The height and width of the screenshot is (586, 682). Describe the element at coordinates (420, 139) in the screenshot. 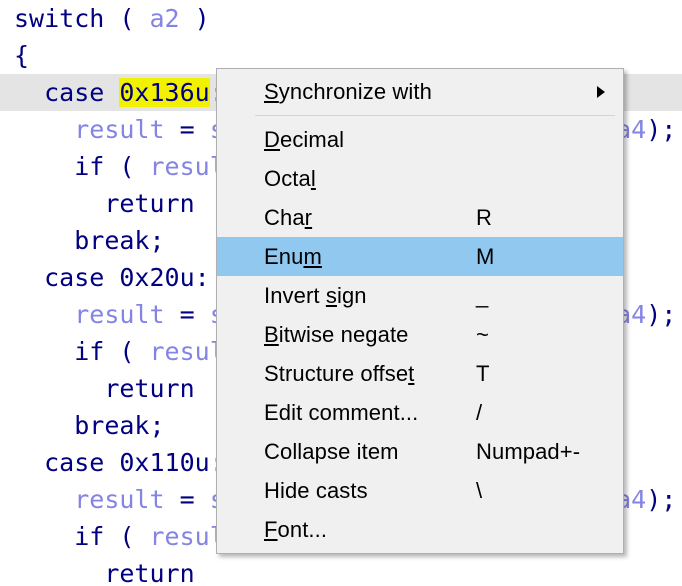

I see `menu-item-decimal: Decimal` at that location.